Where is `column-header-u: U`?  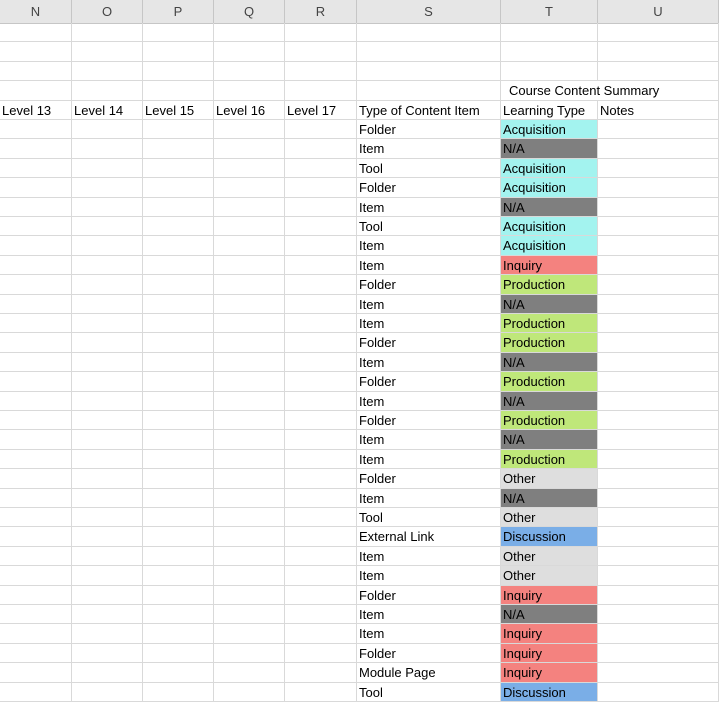 column-header-u: U is located at coordinates (658, 11).